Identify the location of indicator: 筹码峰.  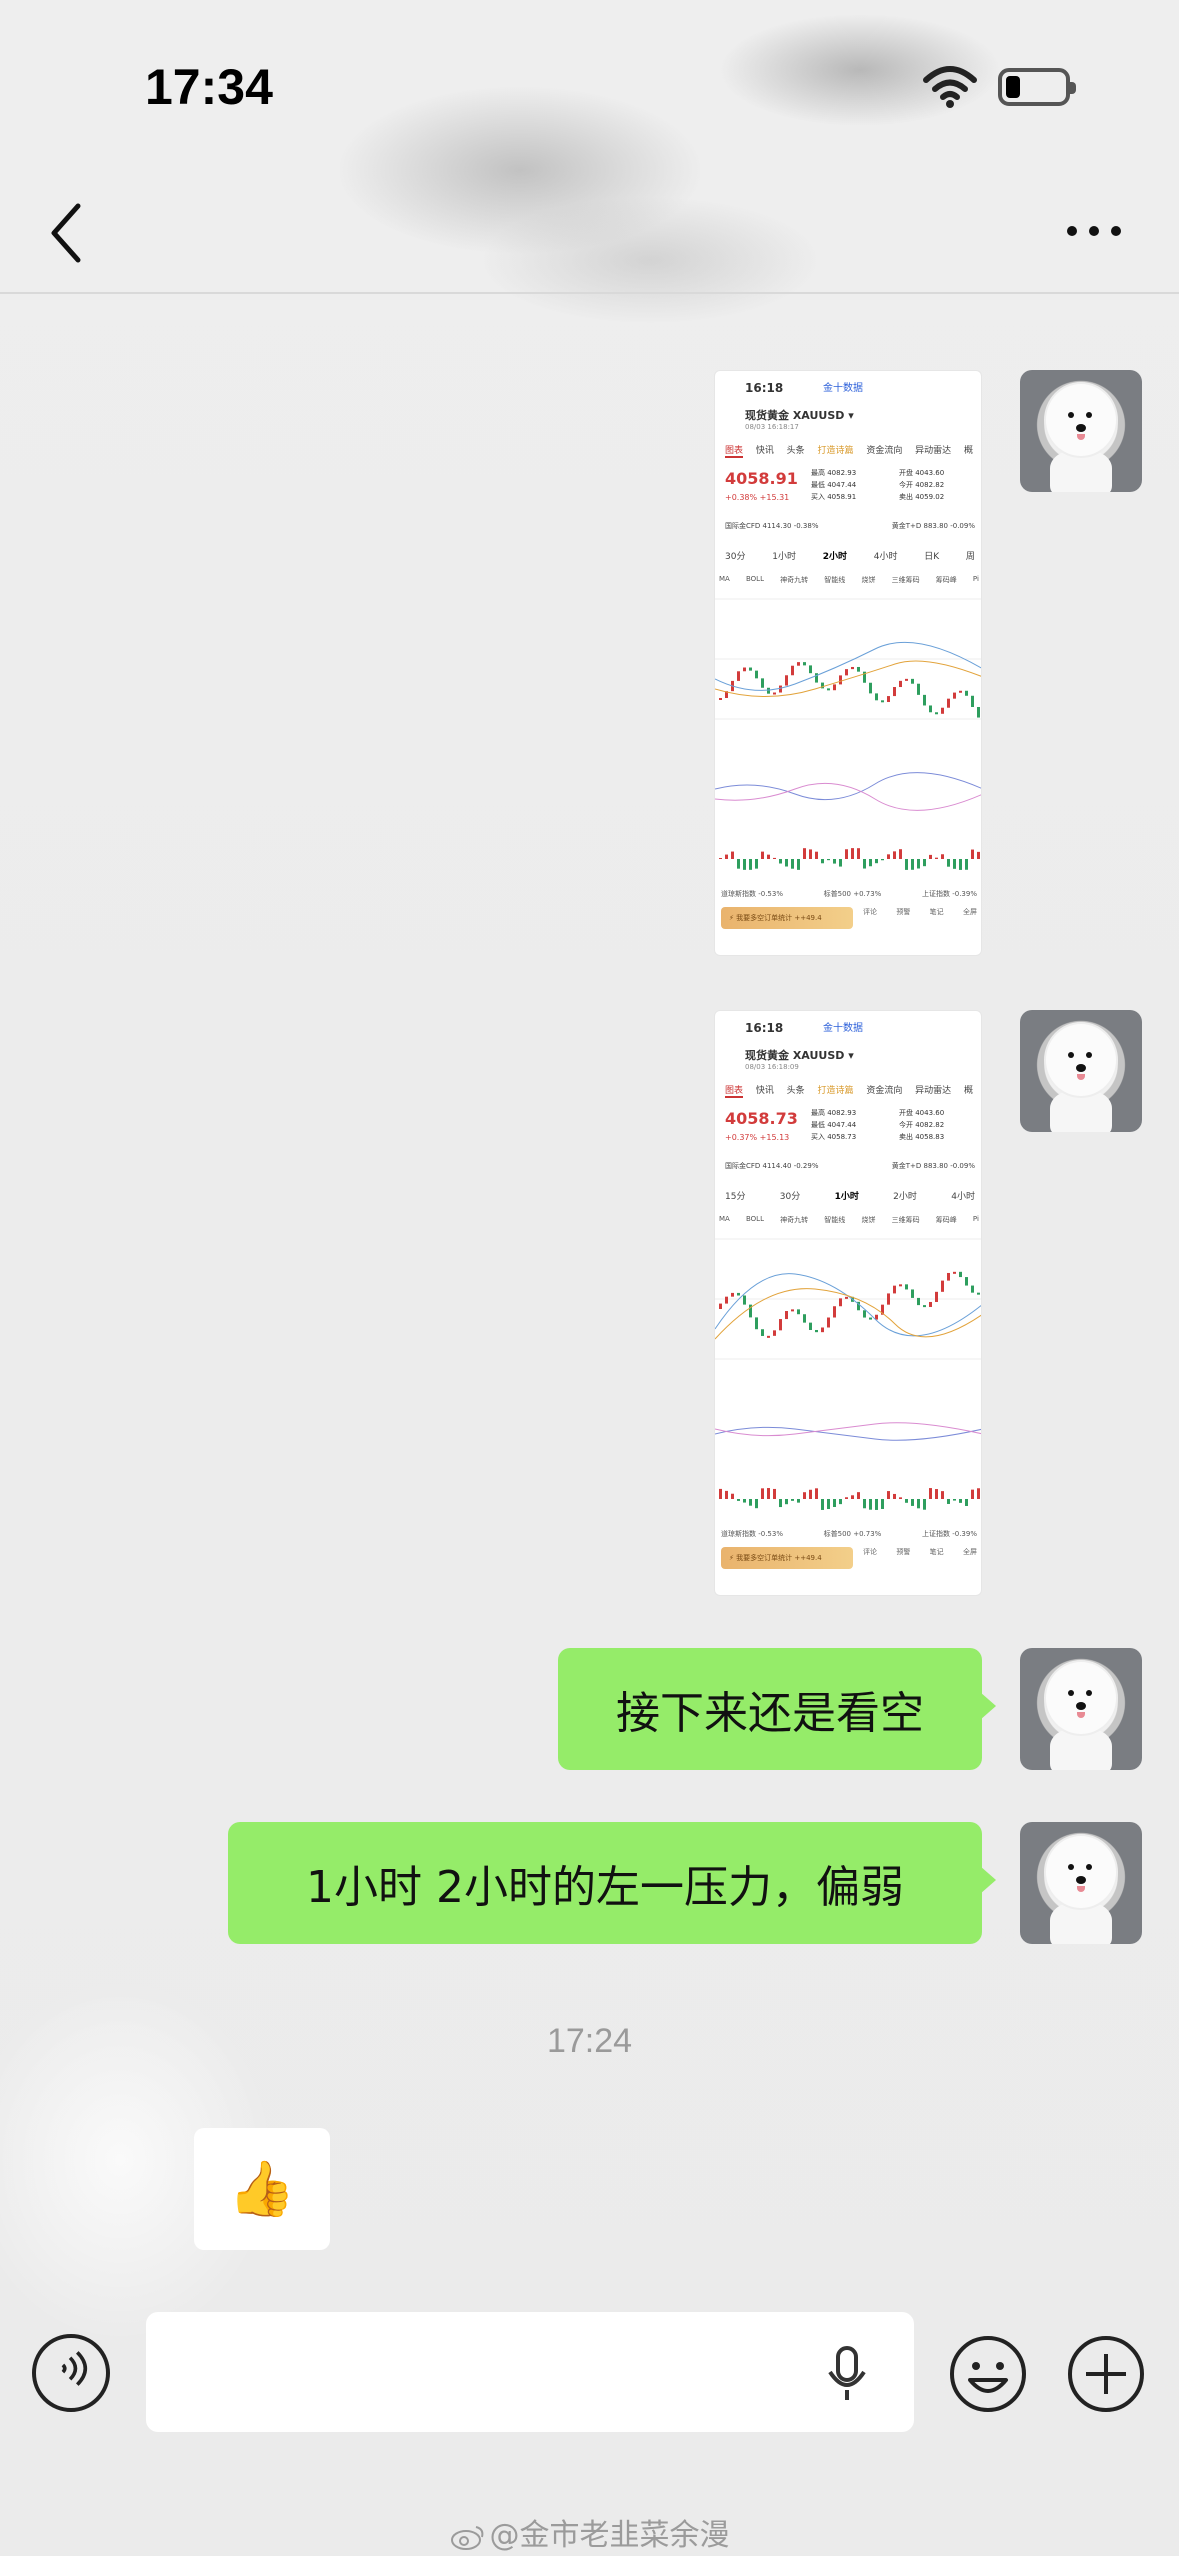
(946, 1220).